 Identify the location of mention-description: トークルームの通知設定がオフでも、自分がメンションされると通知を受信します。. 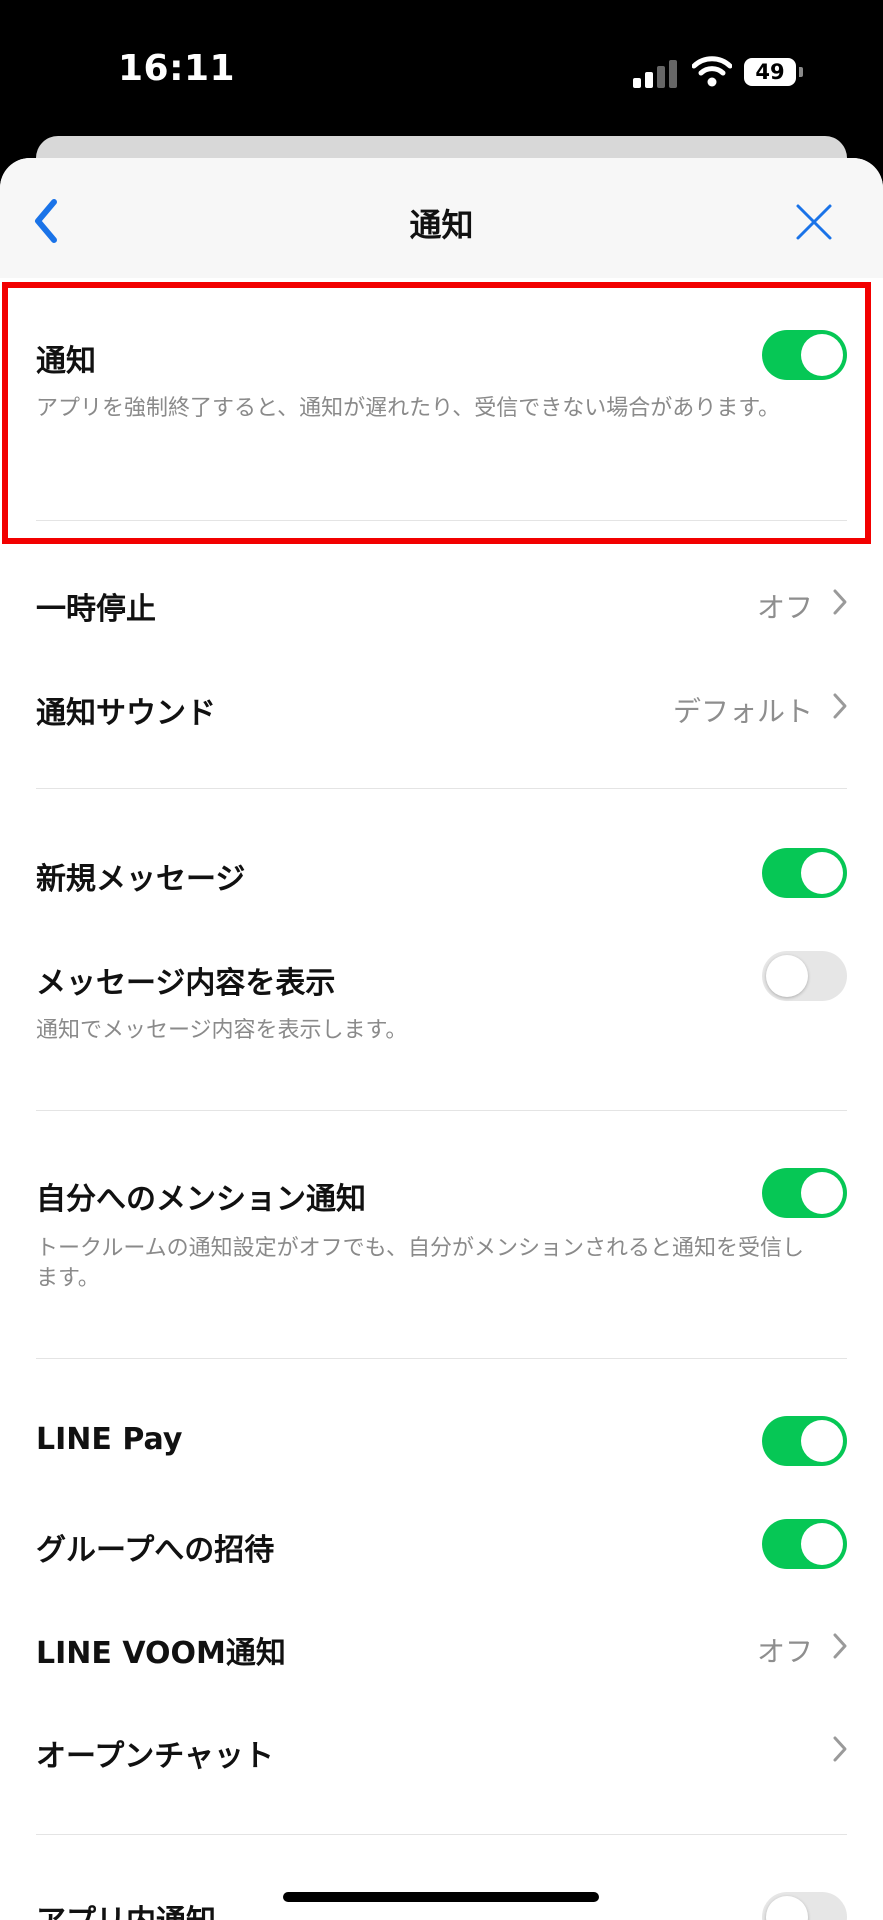
(420, 1263).